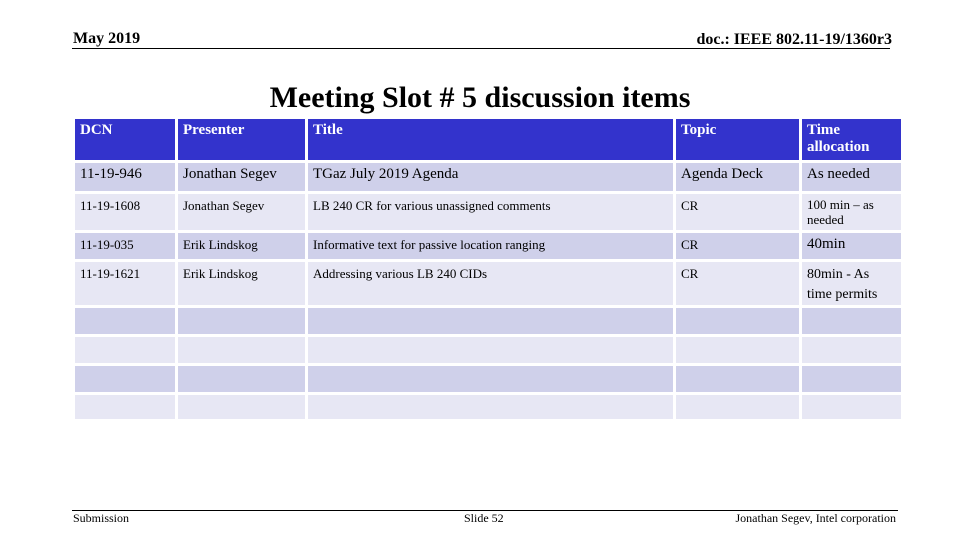  What do you see at coordinates (737, 139) in the screenshot?
I see `column-header-topic: Topic` at bounding box center [737, 139].